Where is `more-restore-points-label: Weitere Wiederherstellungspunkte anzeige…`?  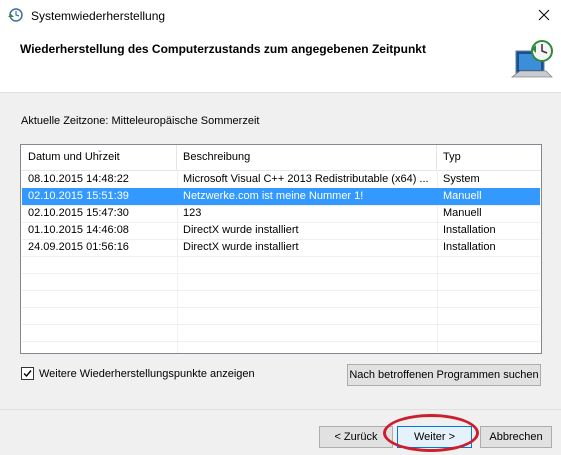
more-restore-points-label: Weitere Wiederherstellungspunkte anzeige… is located at coordinates (147, 373).